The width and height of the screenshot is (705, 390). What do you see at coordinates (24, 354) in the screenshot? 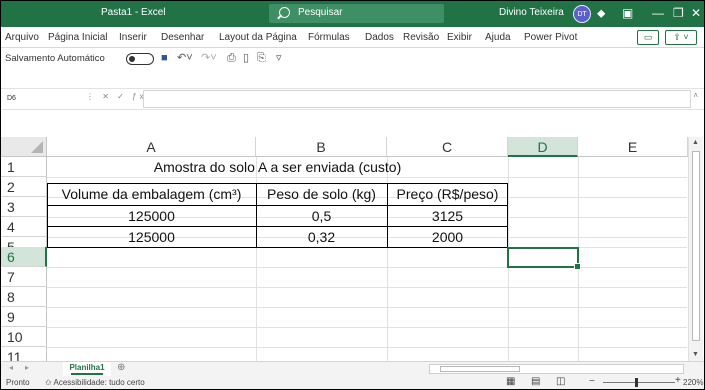
I see `row-header-11: 11` at bounding box center [24, 354].